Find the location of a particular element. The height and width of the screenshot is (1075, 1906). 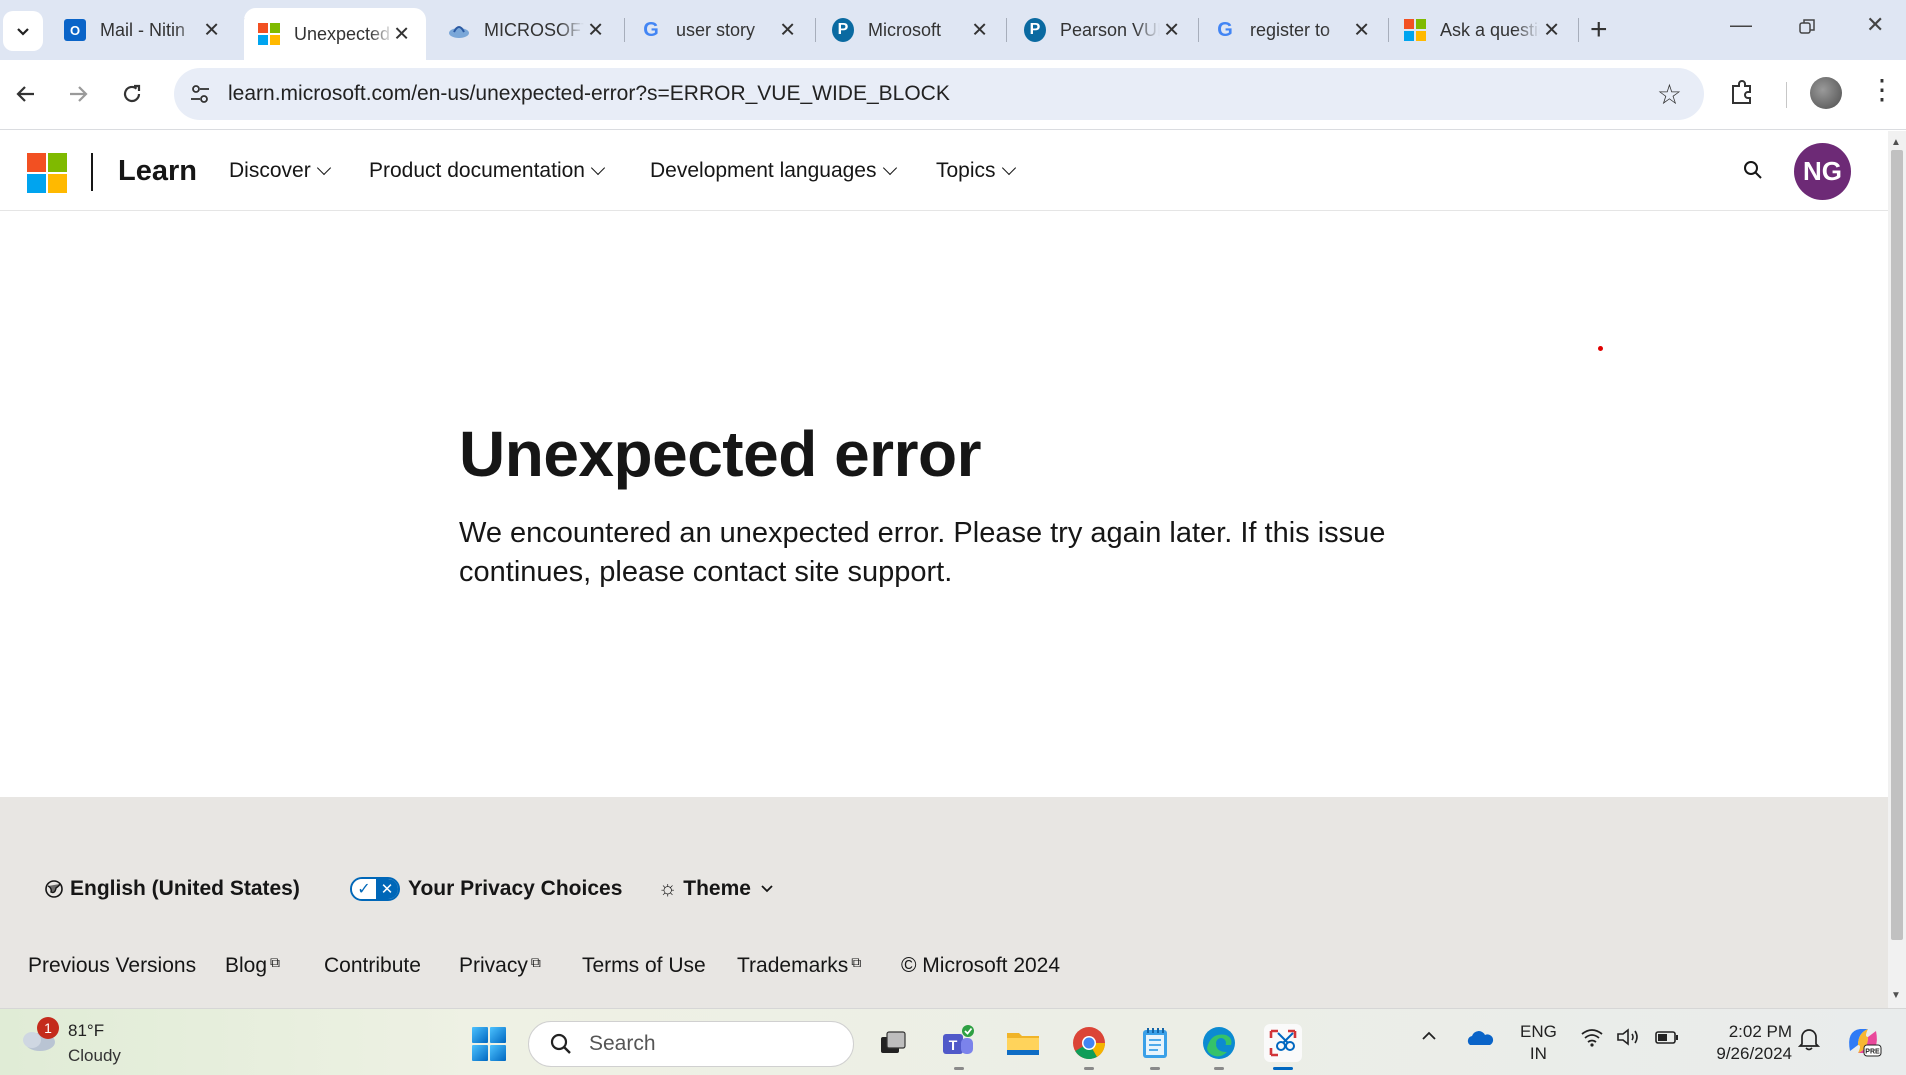

extensions-button is located at coordinates (1742, 94).